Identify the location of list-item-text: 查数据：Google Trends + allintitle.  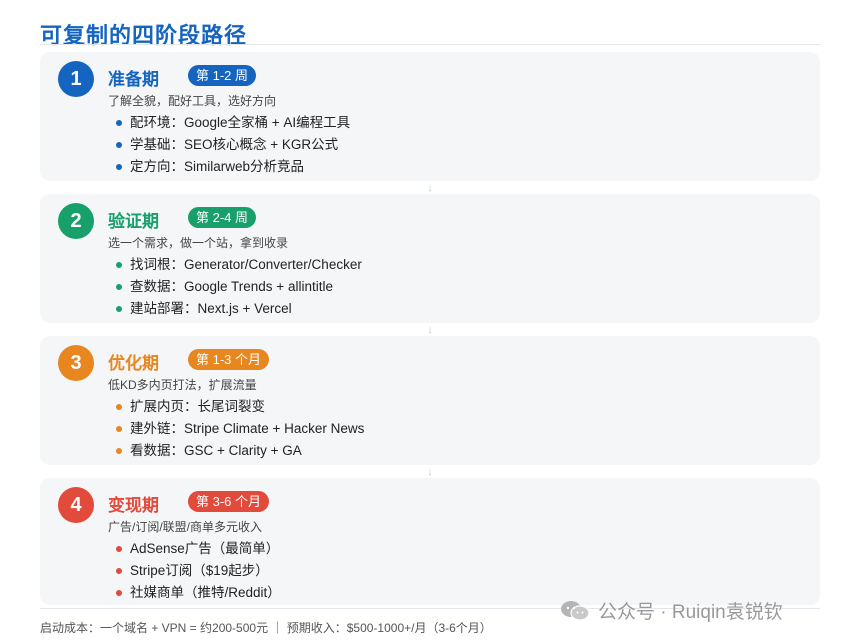
(231, 286).